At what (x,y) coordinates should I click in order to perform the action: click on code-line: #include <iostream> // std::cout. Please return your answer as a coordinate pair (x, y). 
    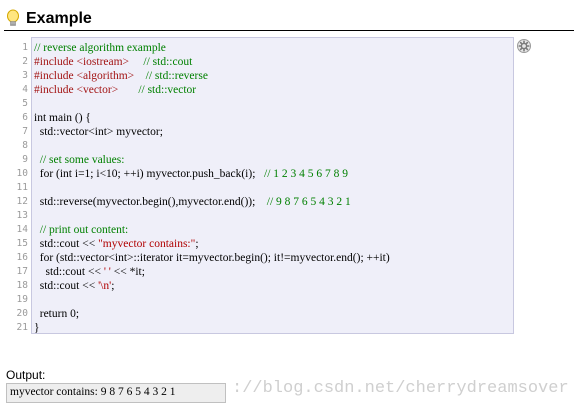
    Looking at the image, I should click on (212, 62).